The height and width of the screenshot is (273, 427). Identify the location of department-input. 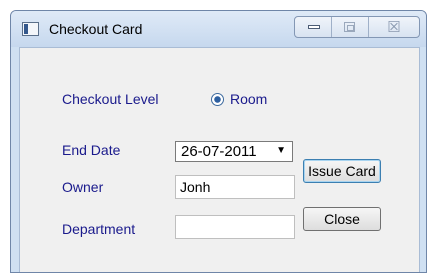
(235, 227).